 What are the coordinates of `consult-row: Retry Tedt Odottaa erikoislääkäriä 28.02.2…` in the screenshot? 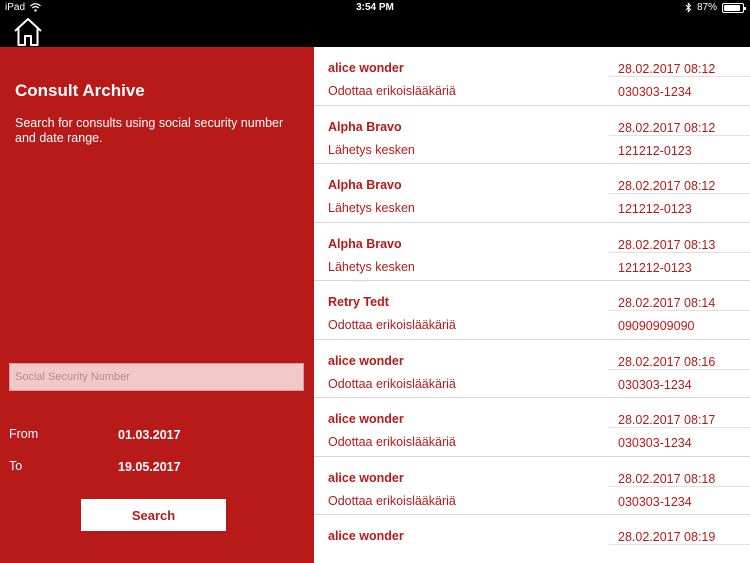 It's located at (532, 310).